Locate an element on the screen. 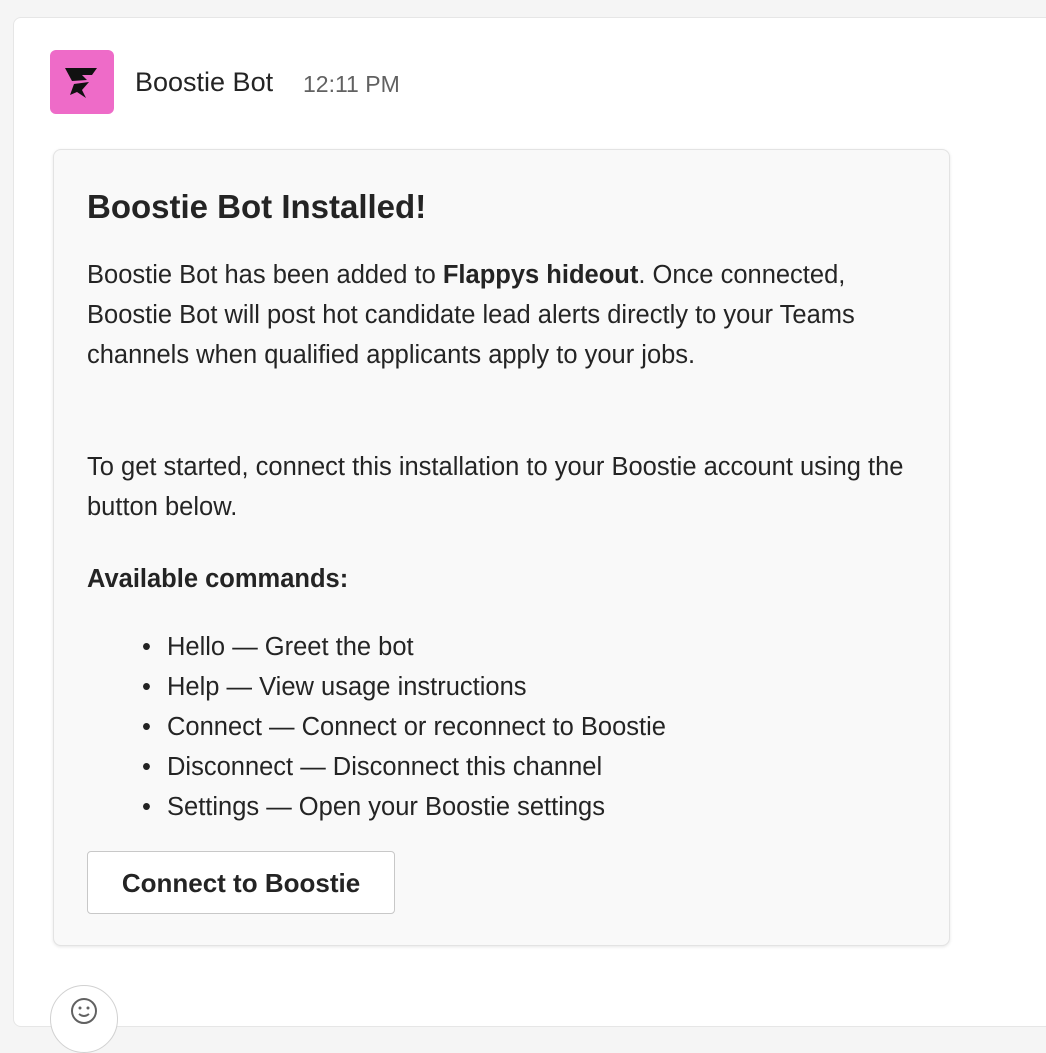 The image size is (1046, 1053). list-item: • Hello — Greet the bot is located at coordinates (404, 647).